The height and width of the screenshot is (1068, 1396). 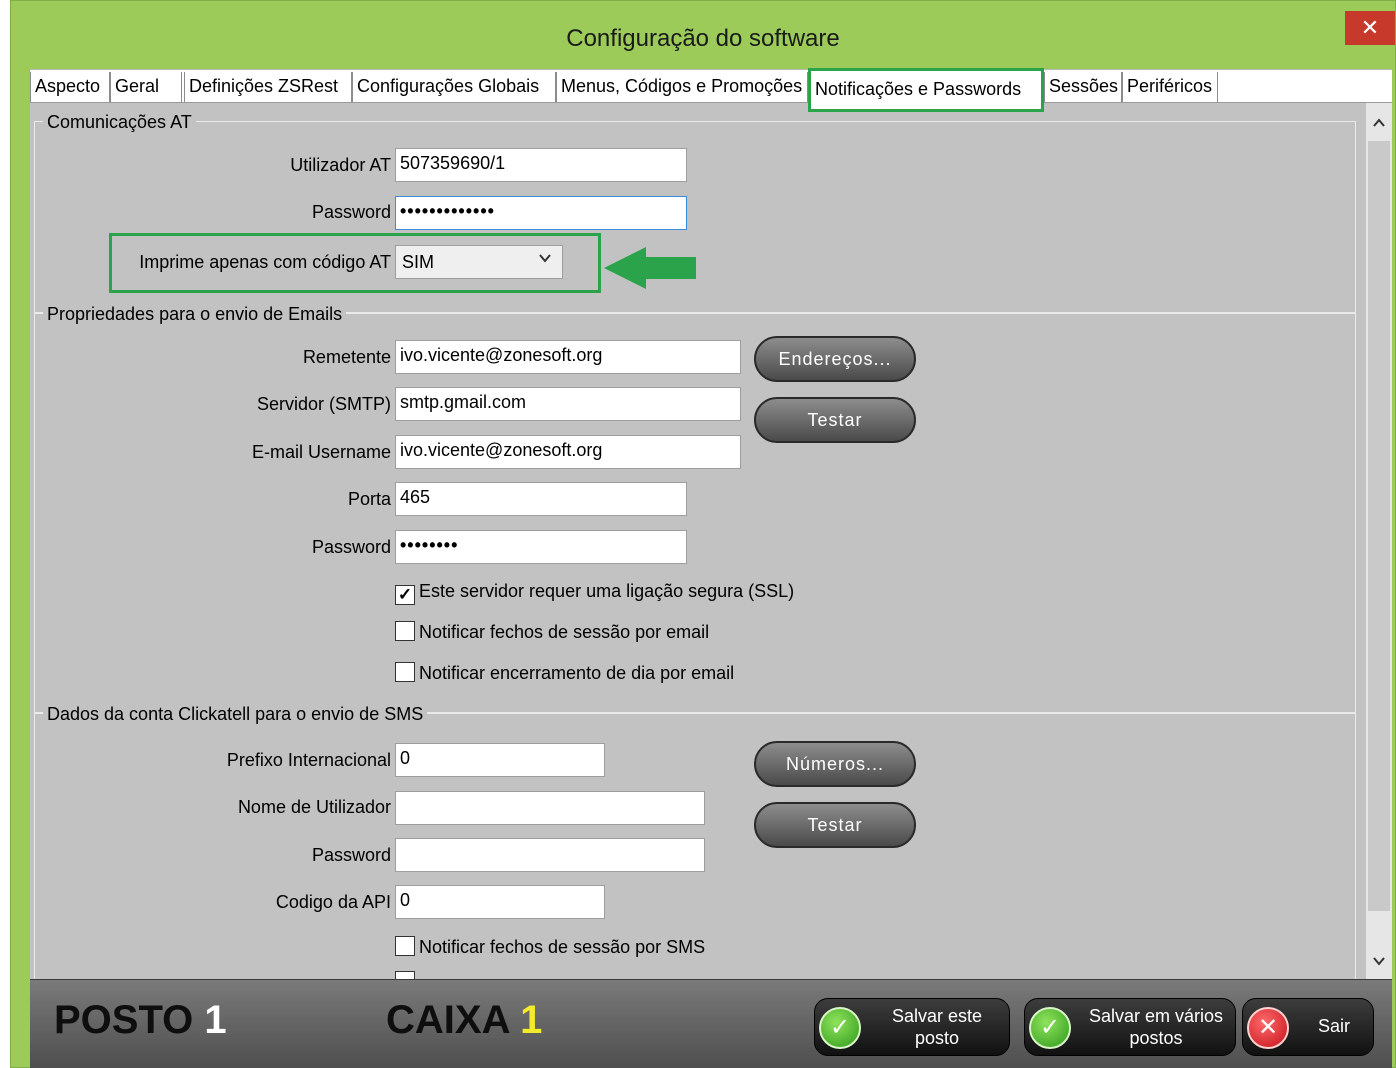 I want to click on posto-label: POSTO, so click(x=124, y=1020).